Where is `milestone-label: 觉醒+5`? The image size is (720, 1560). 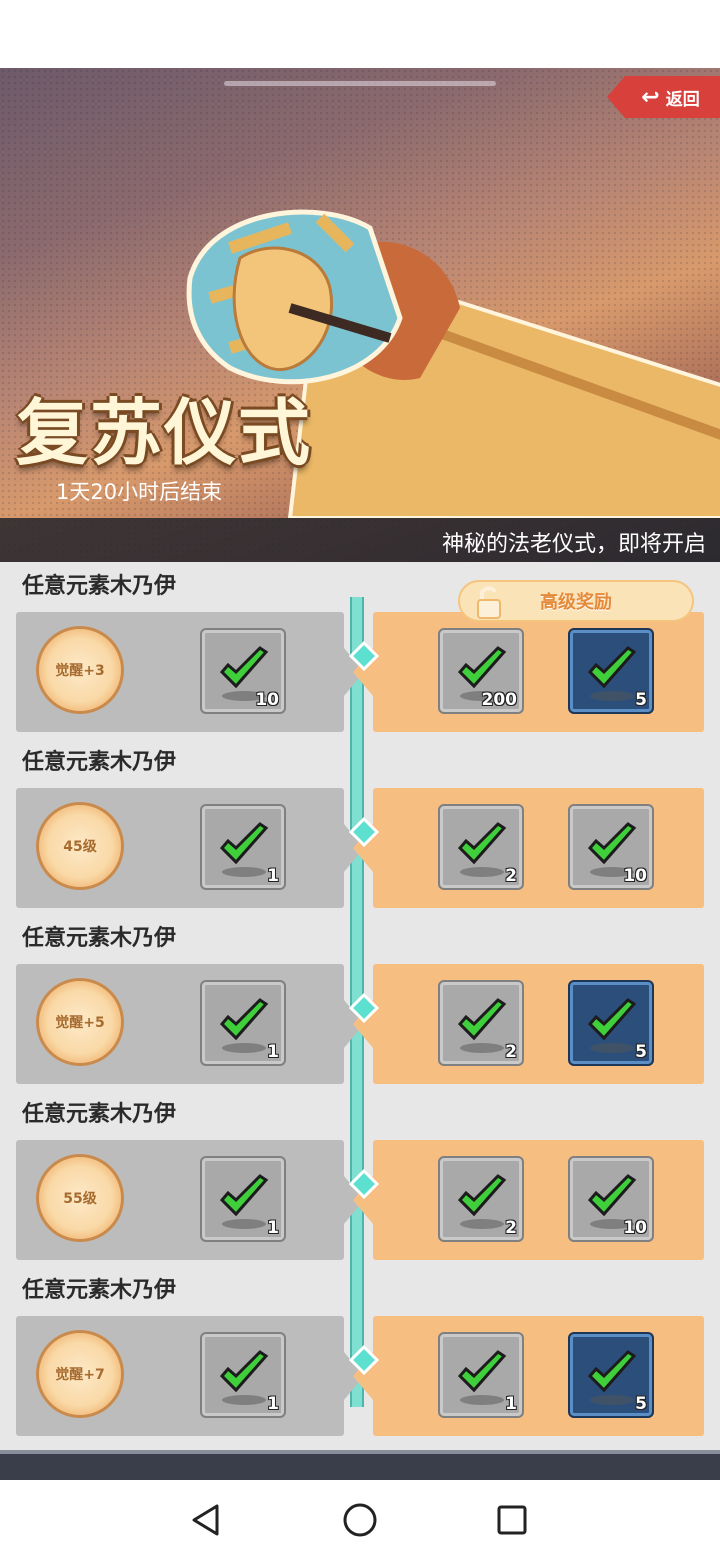
milestone-label: 觉醒+5 is located at coordinates (80, 1023).